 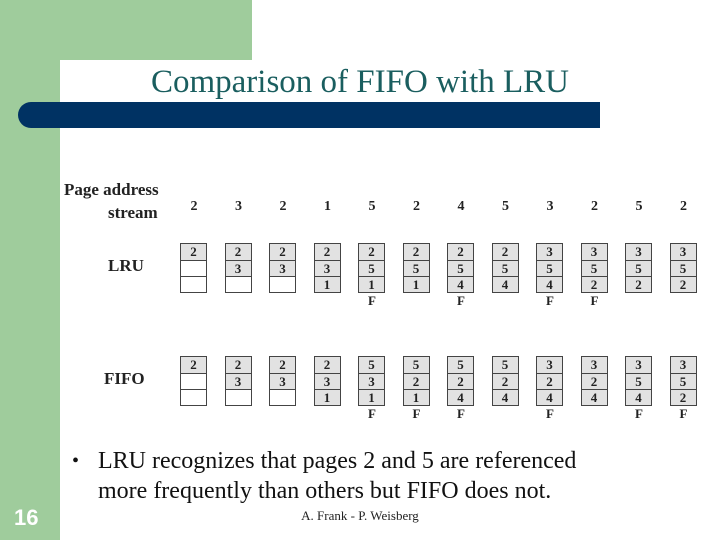 What do you see at coordinates (550, 206) in the screenshot?
I see `stream-page: 3` at bounding box center [550, 206].